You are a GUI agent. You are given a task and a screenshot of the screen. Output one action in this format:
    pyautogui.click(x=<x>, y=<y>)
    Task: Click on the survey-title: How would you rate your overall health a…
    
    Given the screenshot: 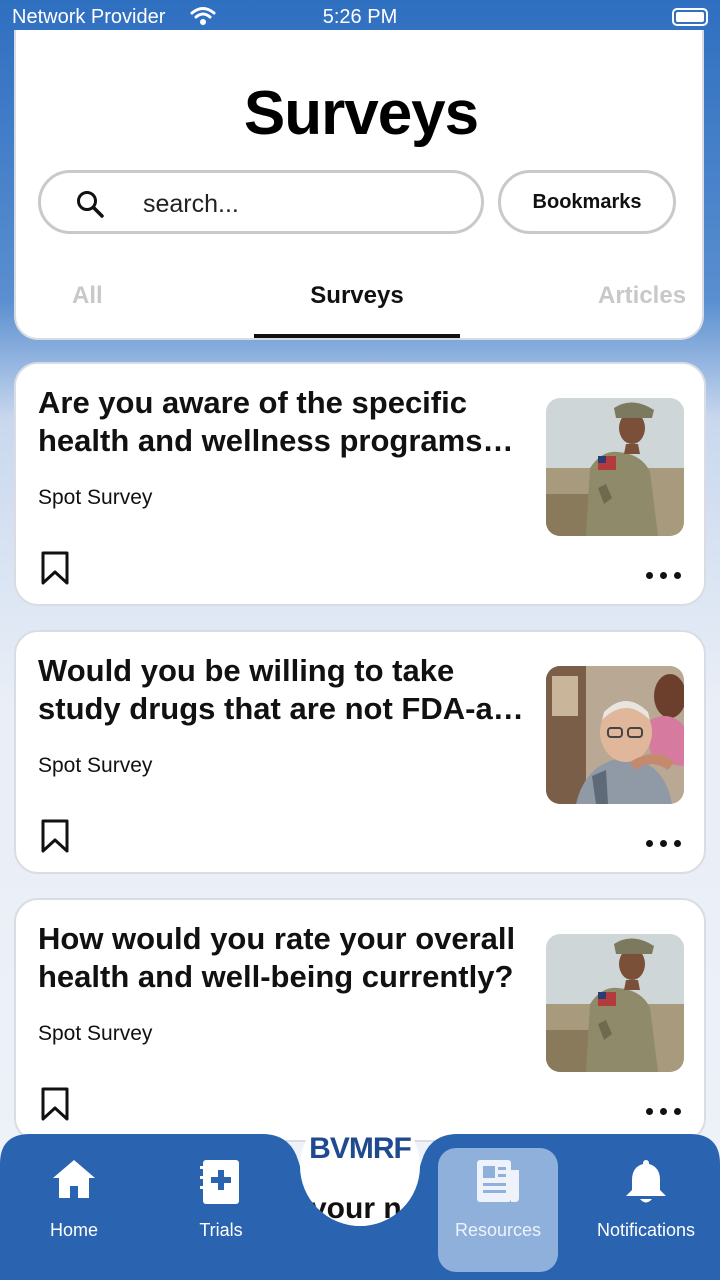 What is the action you would take?
    pyautogui.click(x=277, y=957)
    